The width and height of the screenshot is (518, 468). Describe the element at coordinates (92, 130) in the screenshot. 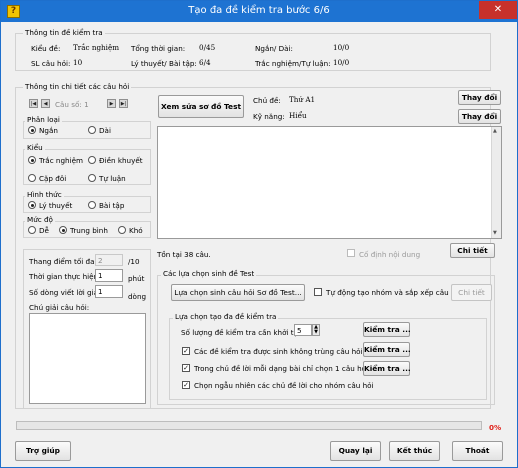

I see `category-long-radio` at that location.